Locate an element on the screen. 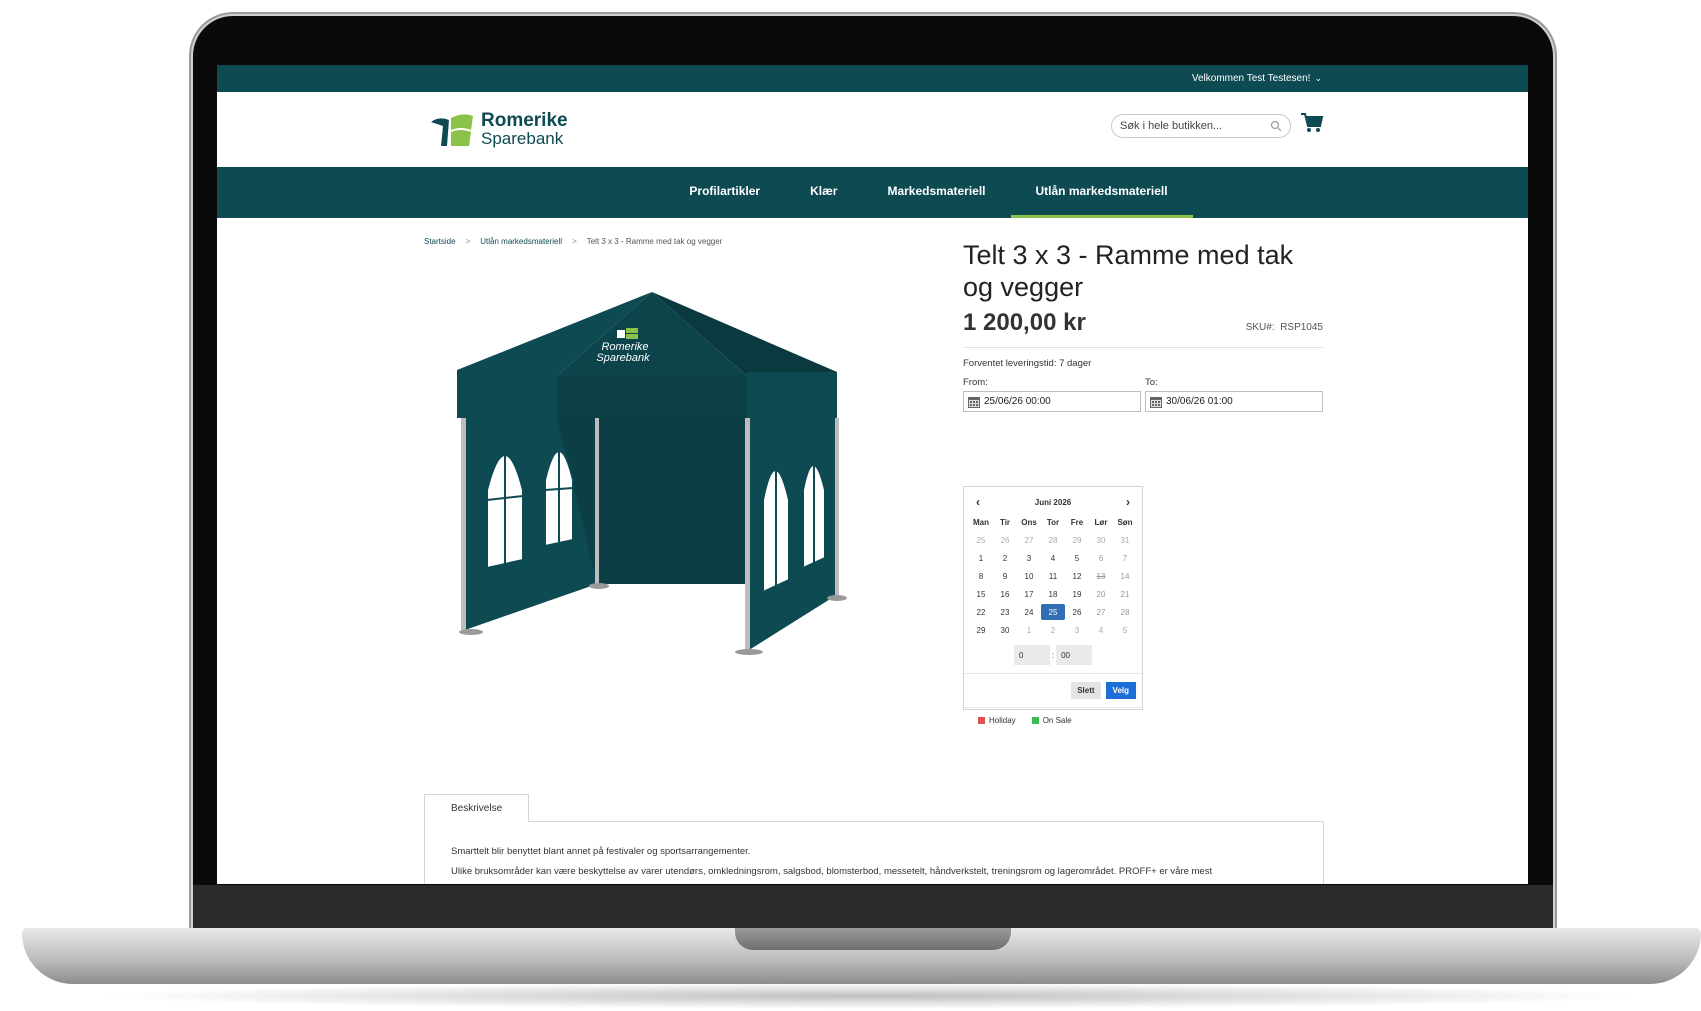 Image resolution: width=1701 pixels, height=1011 pixels. calendar-legend: Holiday On Sale is located at coordinates (1053, 716).